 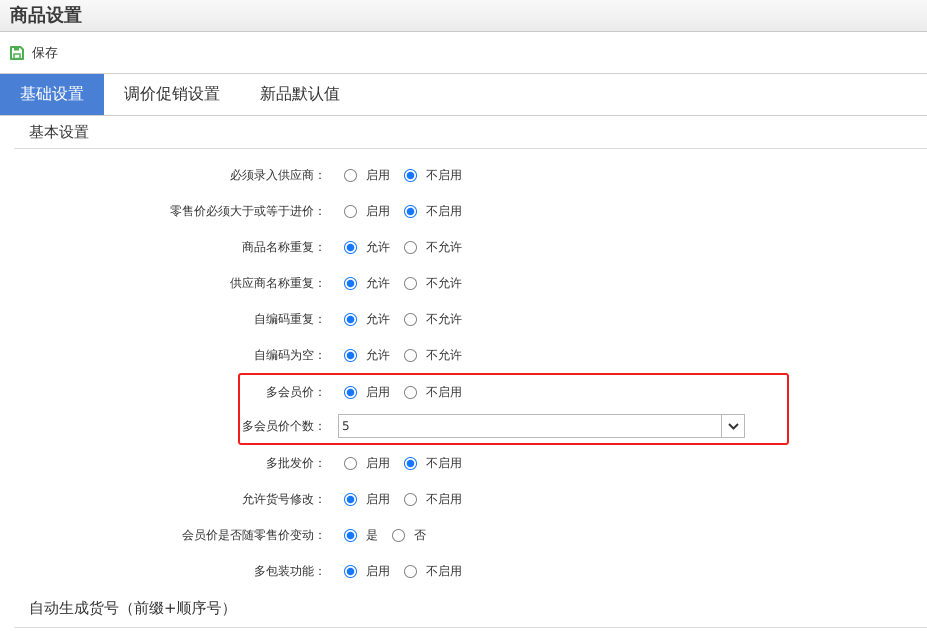 What do you see at coordinates (541, 426) in the screenshot?
I see `select-field: 5` at bounding box center [541, 426].